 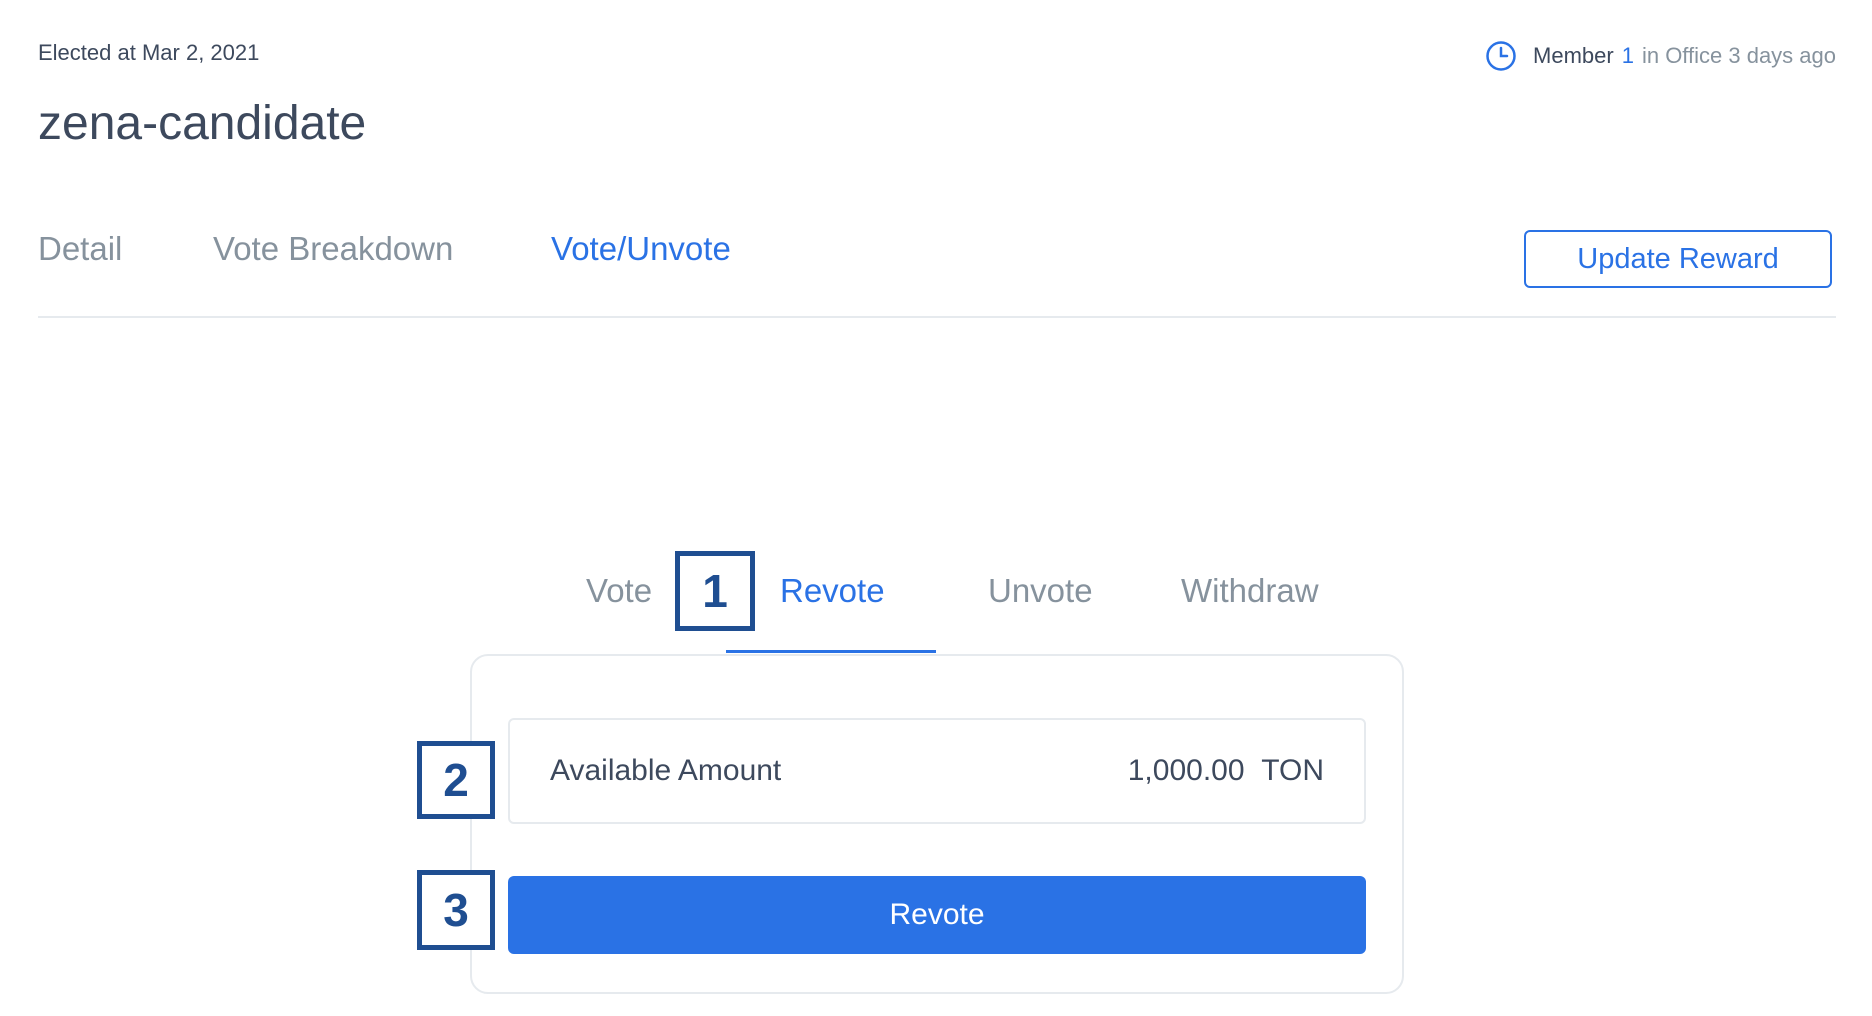 I want to click on tab-vote-unvote: Vote/Unvote, so click(x=641, y=249).